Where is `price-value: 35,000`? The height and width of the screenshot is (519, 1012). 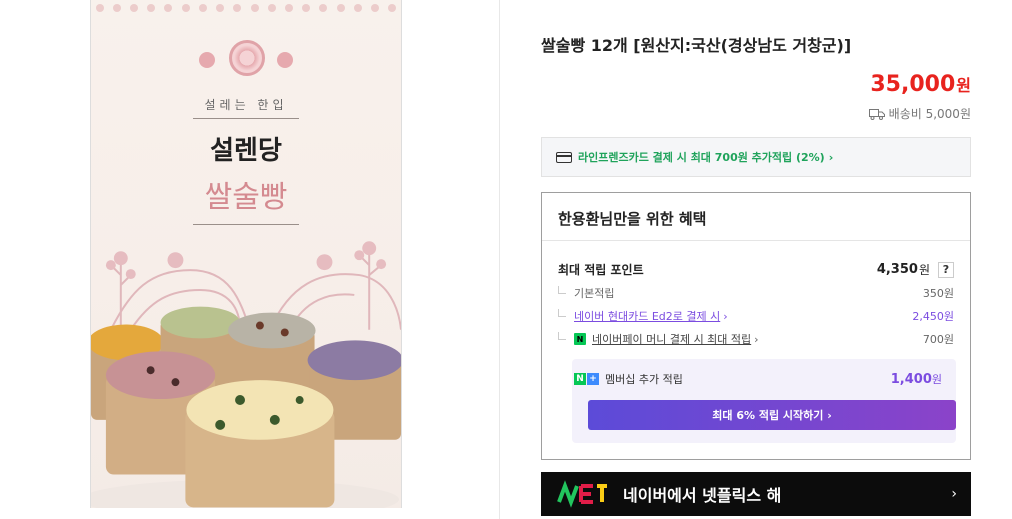 price-value: 35,000 is located at coordinates (913, 84).